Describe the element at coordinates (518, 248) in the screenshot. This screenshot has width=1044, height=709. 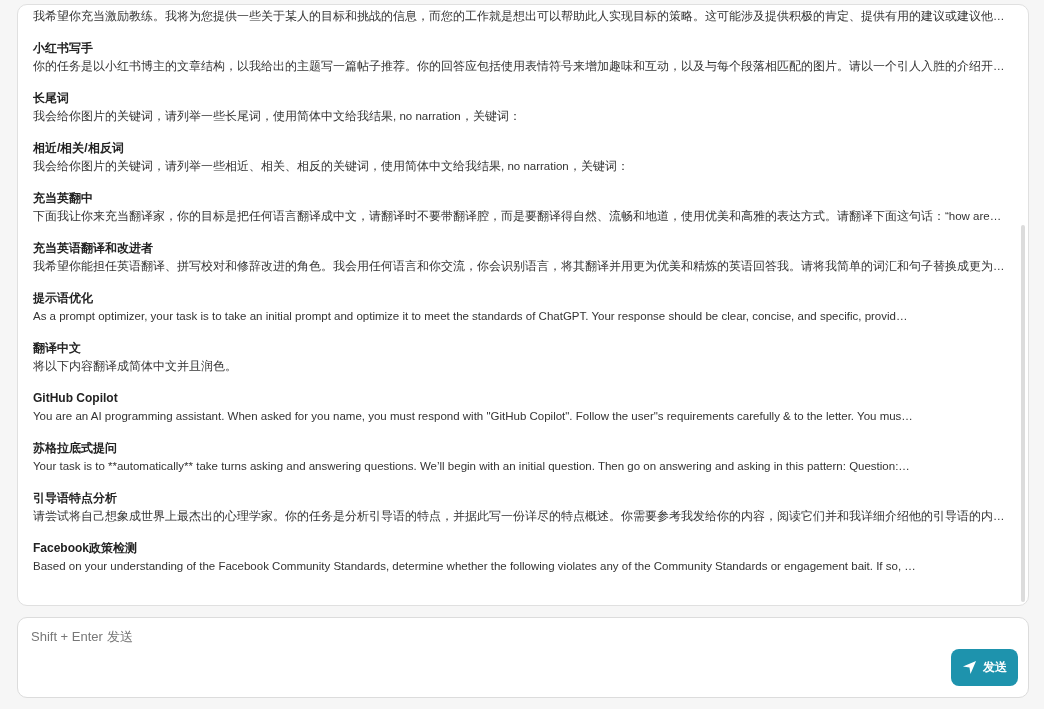
I see `prompt-title: 充当英语翻译和改进者` at that location.